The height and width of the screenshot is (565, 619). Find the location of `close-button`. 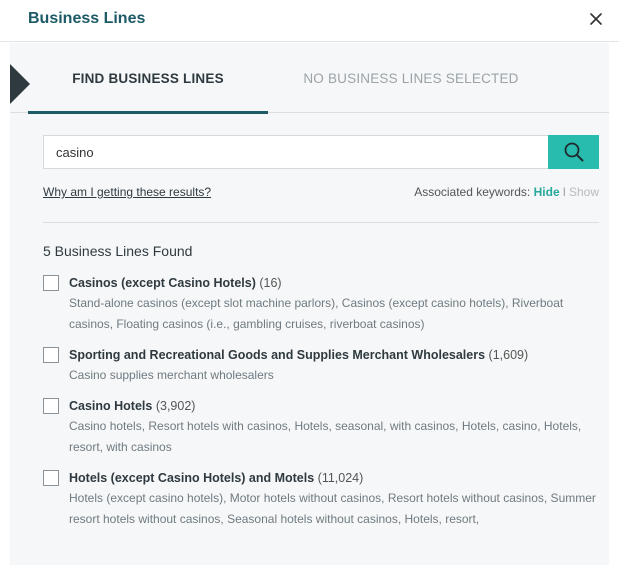

close-button is located at coordinates (596, 19).